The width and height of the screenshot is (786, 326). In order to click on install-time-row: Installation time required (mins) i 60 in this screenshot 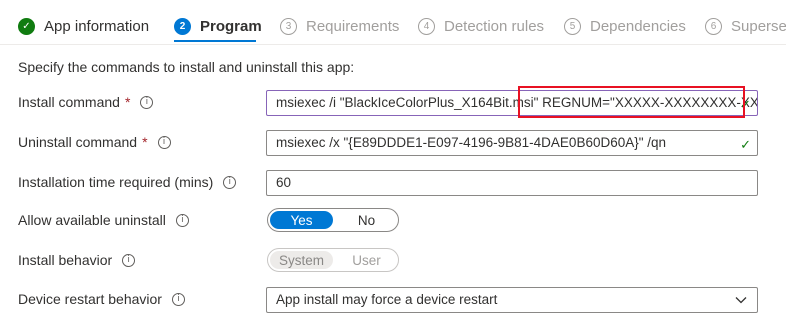, I will do `click(393, 183)`.